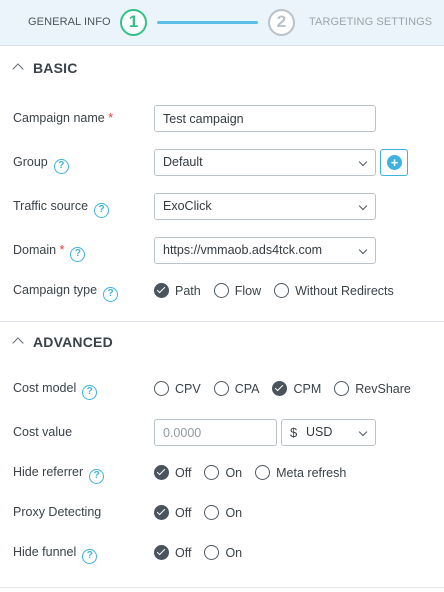  I want to click on radio-hide-referrer-off: Off, so click(172, 473).